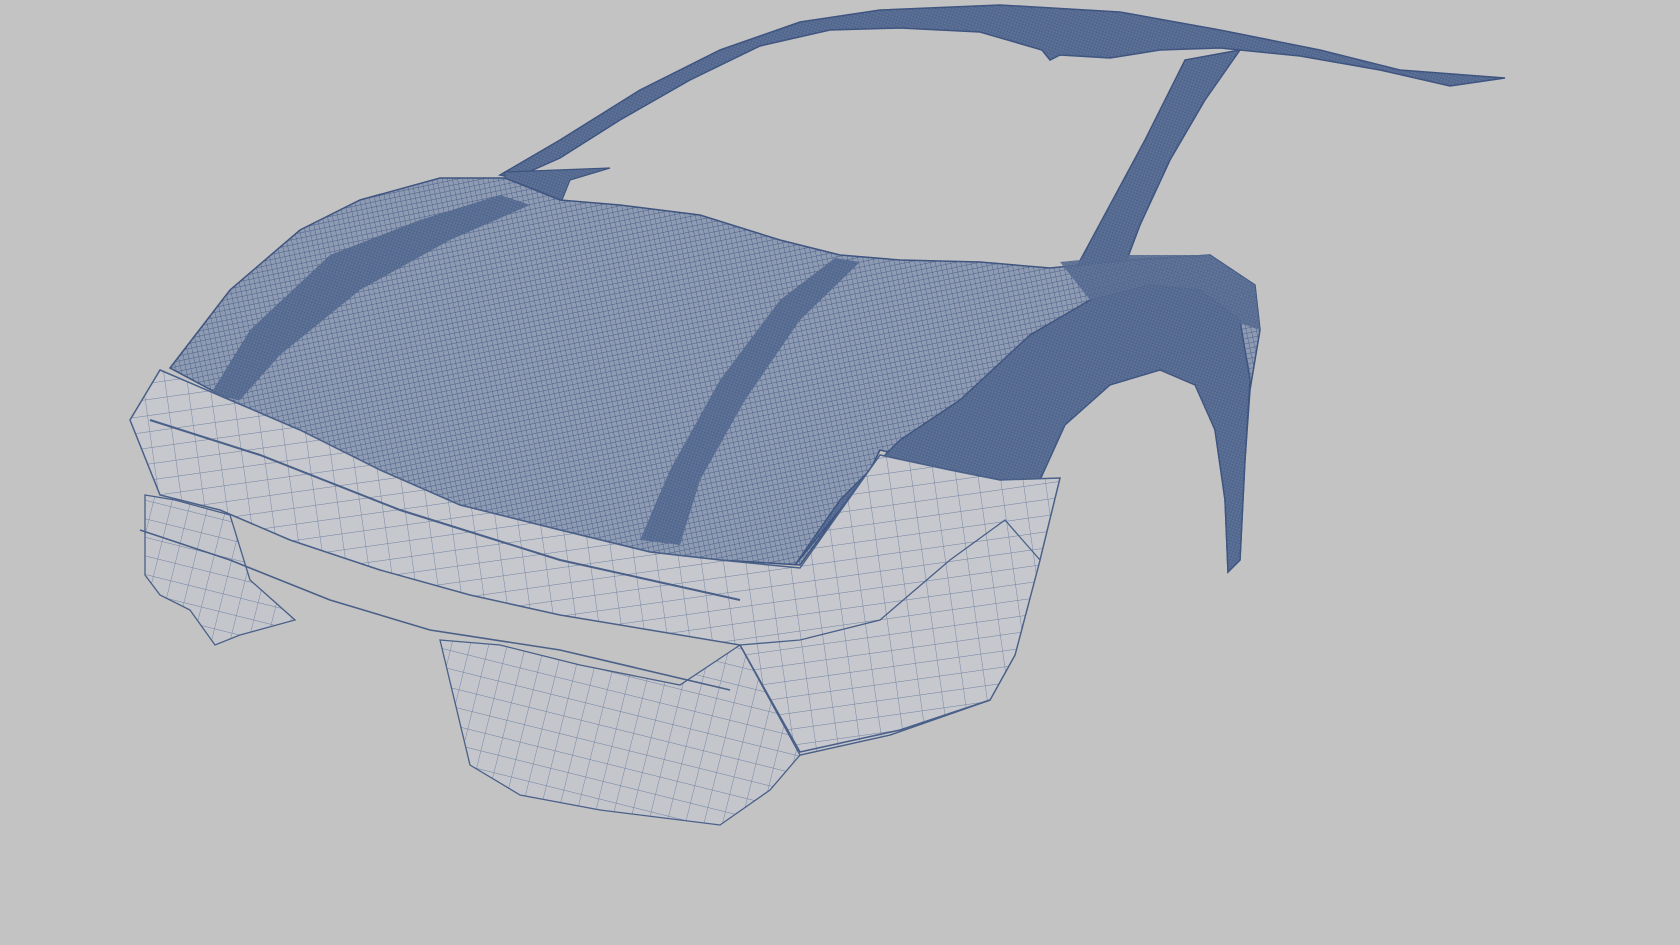 Image resolution: width=1680 pixels, height=945 pixels. What do you see at coordinates (620, 732) in the screenshot?
I see `front-splitter` at bounding box center [620, 732].